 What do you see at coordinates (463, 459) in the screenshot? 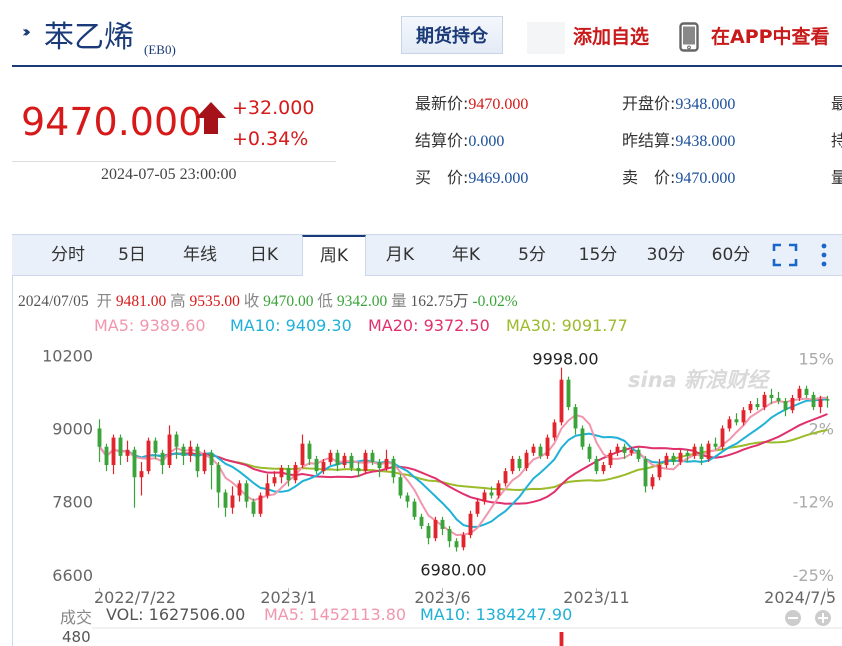
I see `ma20-line` at bounding box center [463, 459].